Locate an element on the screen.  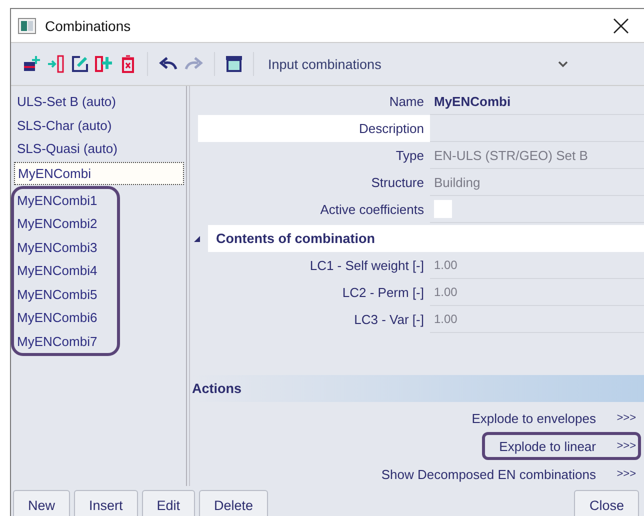
list-item: SLS-Char (auto) is located at coordinates (99, 125).